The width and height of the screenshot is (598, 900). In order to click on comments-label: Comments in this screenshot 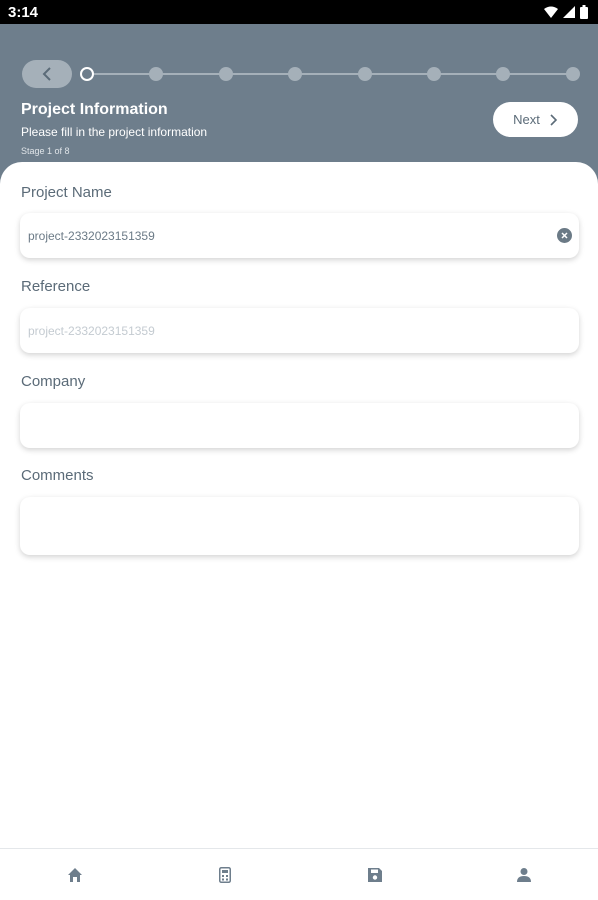, I will do `click(57, 475)`.